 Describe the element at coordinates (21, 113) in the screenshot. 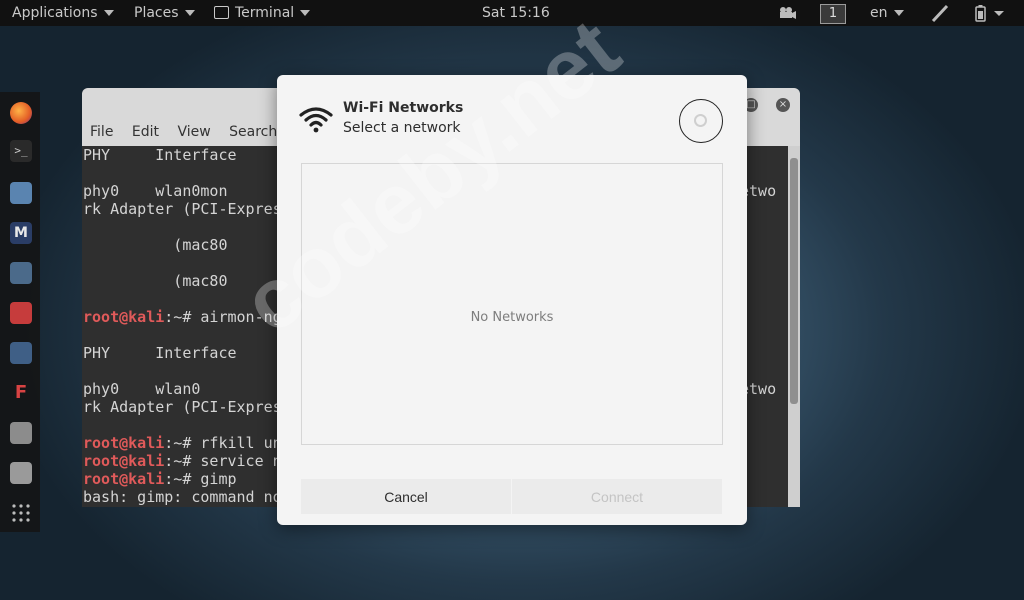

I see `firefox-icon` at that location.